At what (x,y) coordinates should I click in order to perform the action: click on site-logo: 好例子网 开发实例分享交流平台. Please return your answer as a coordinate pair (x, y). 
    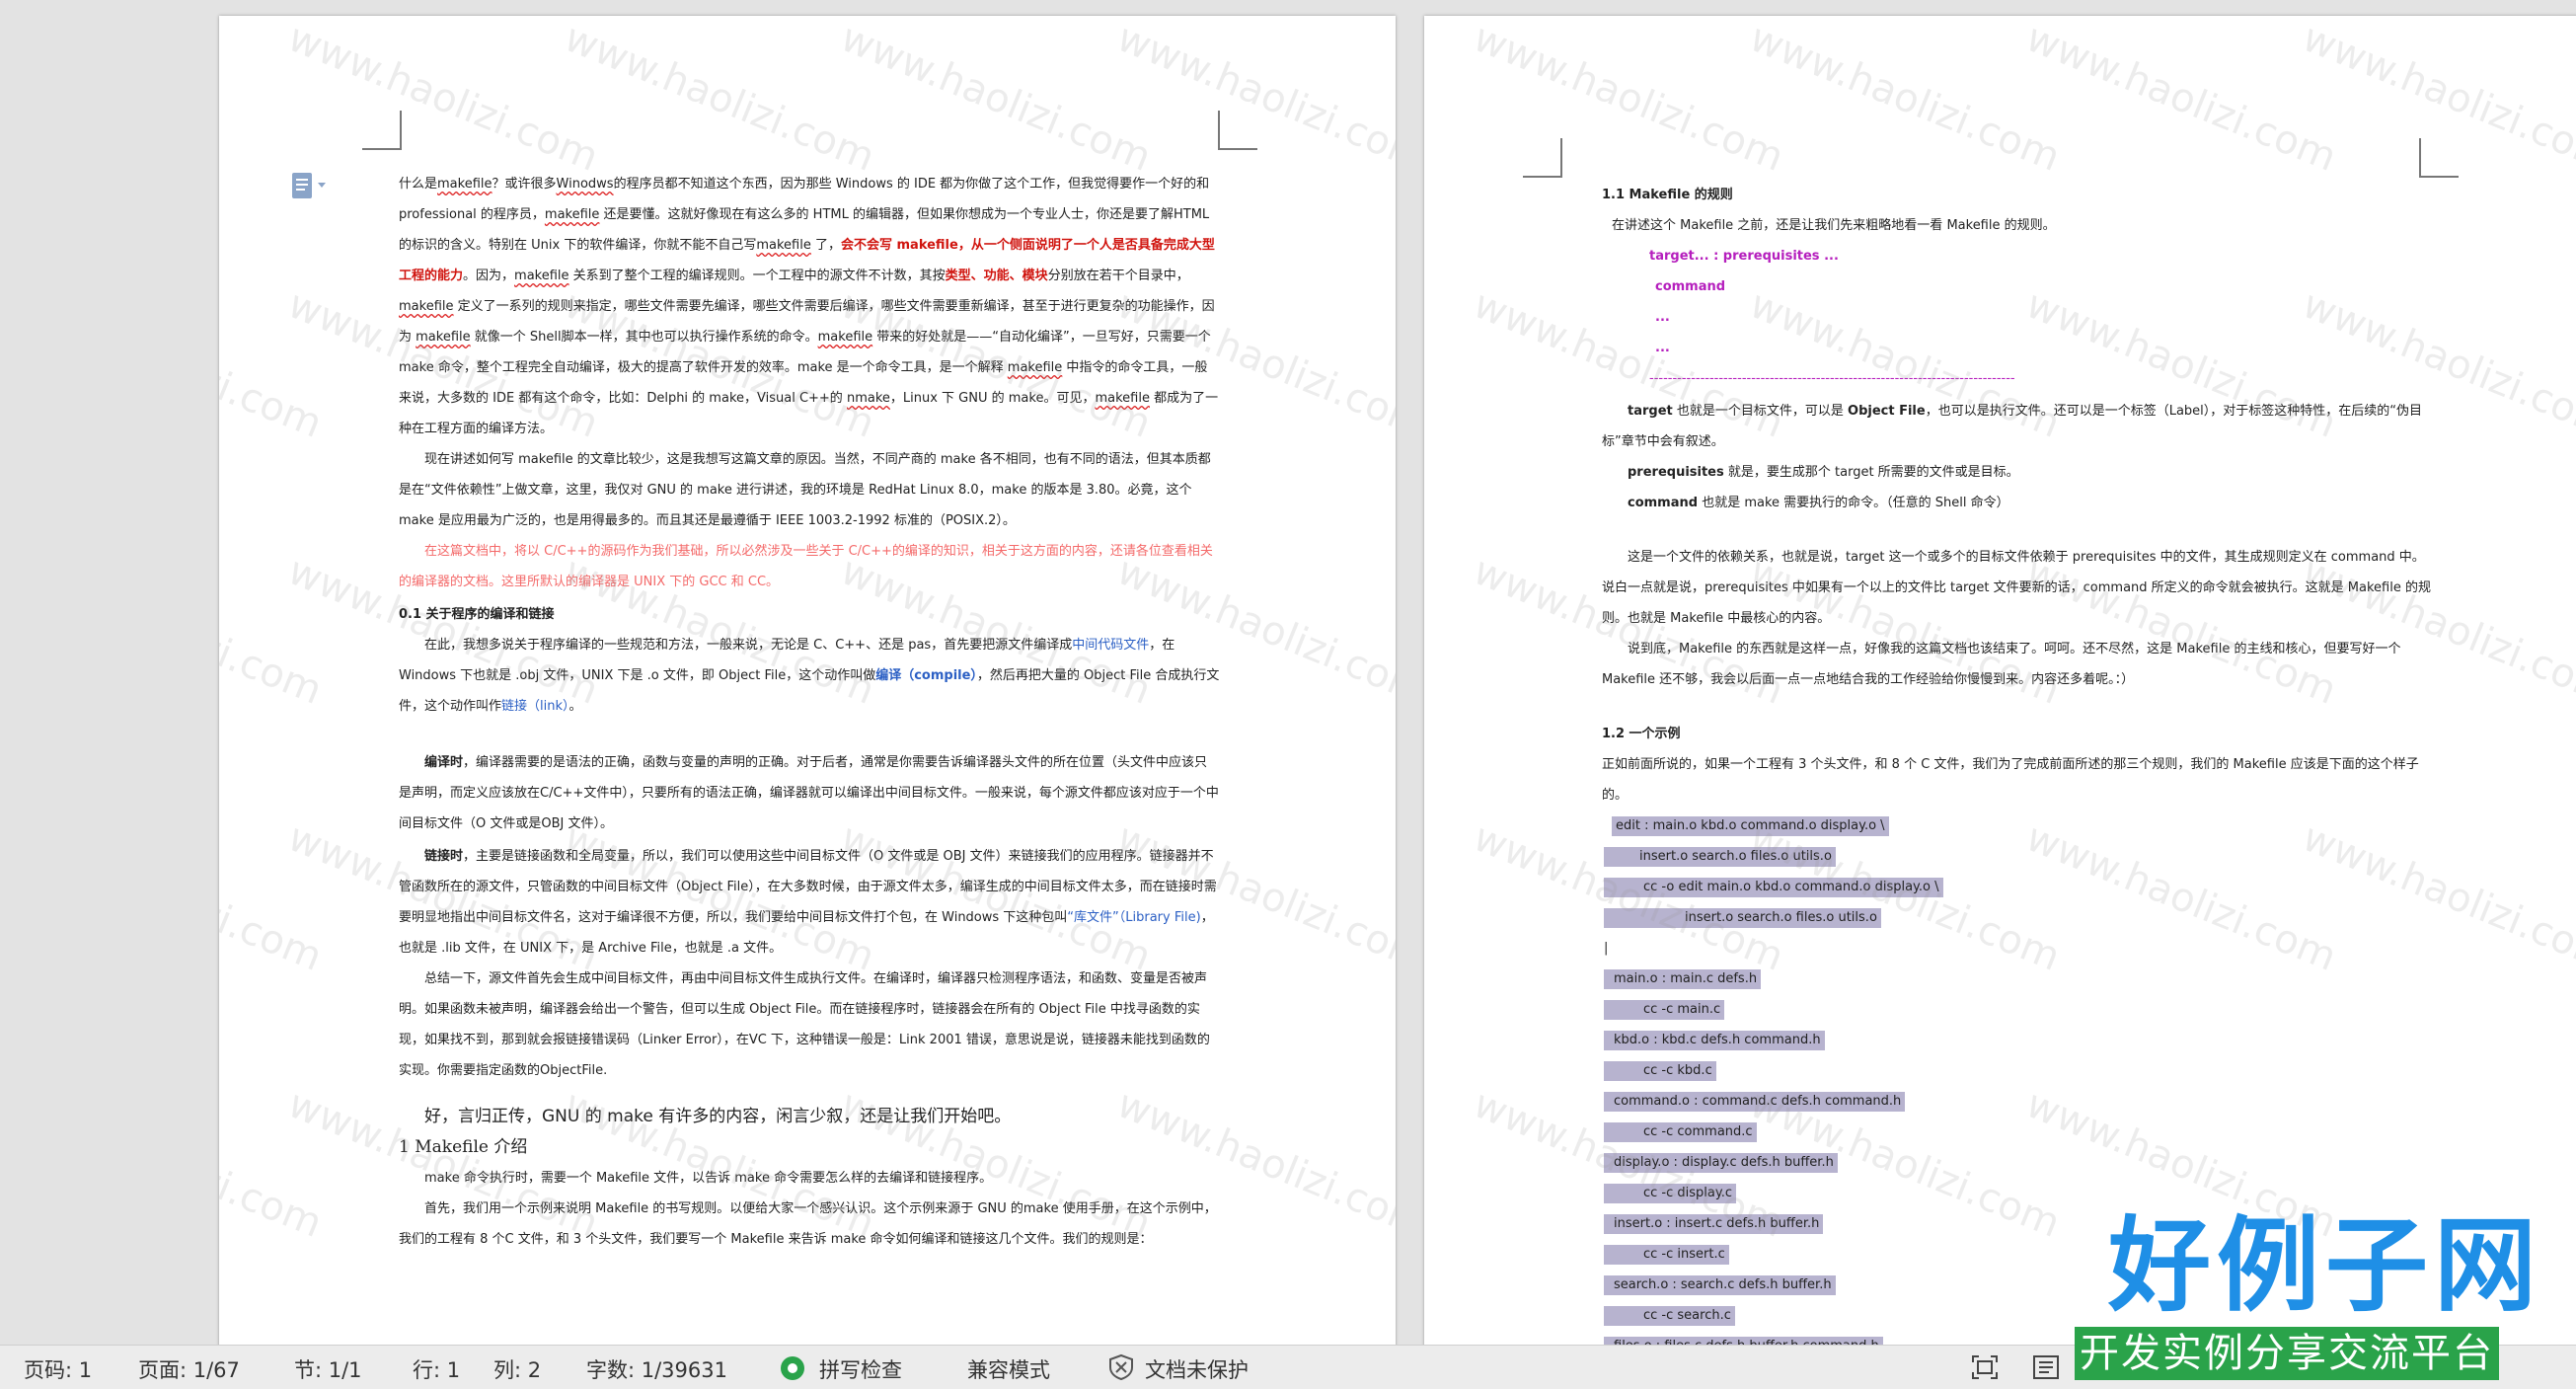
    Looking at the image, I should click on (2326, 1295).